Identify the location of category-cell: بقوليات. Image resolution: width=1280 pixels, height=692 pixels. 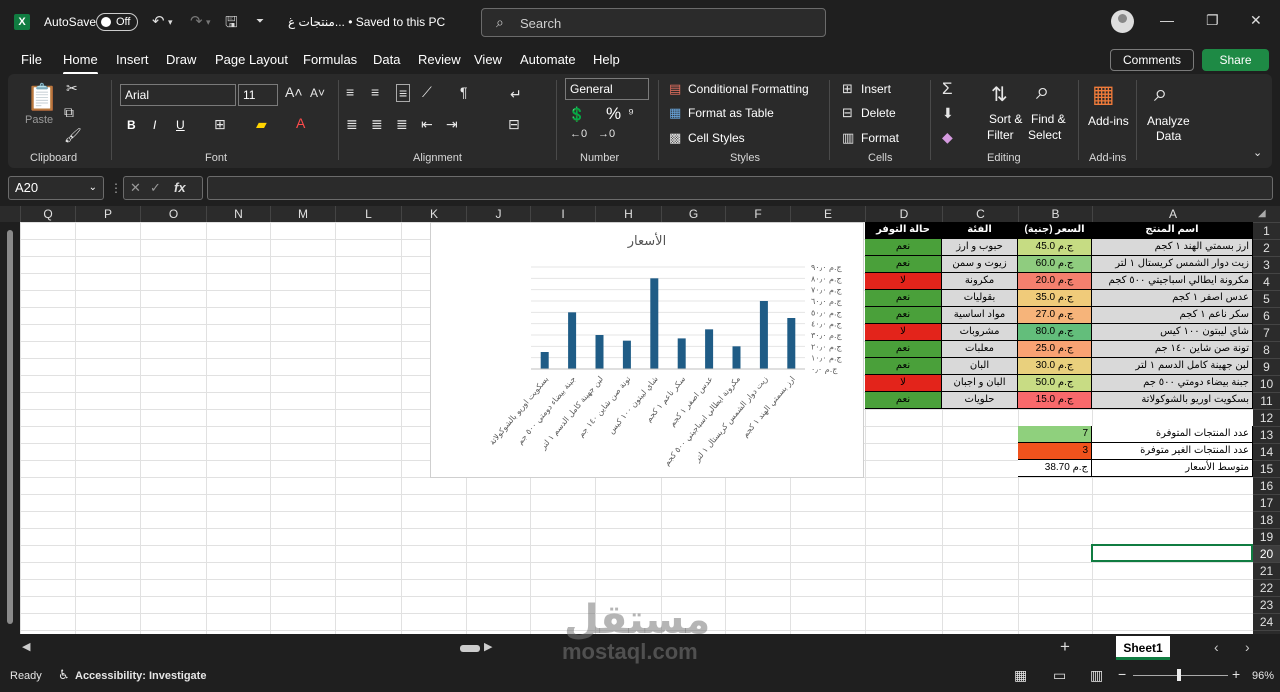
(980, 298).